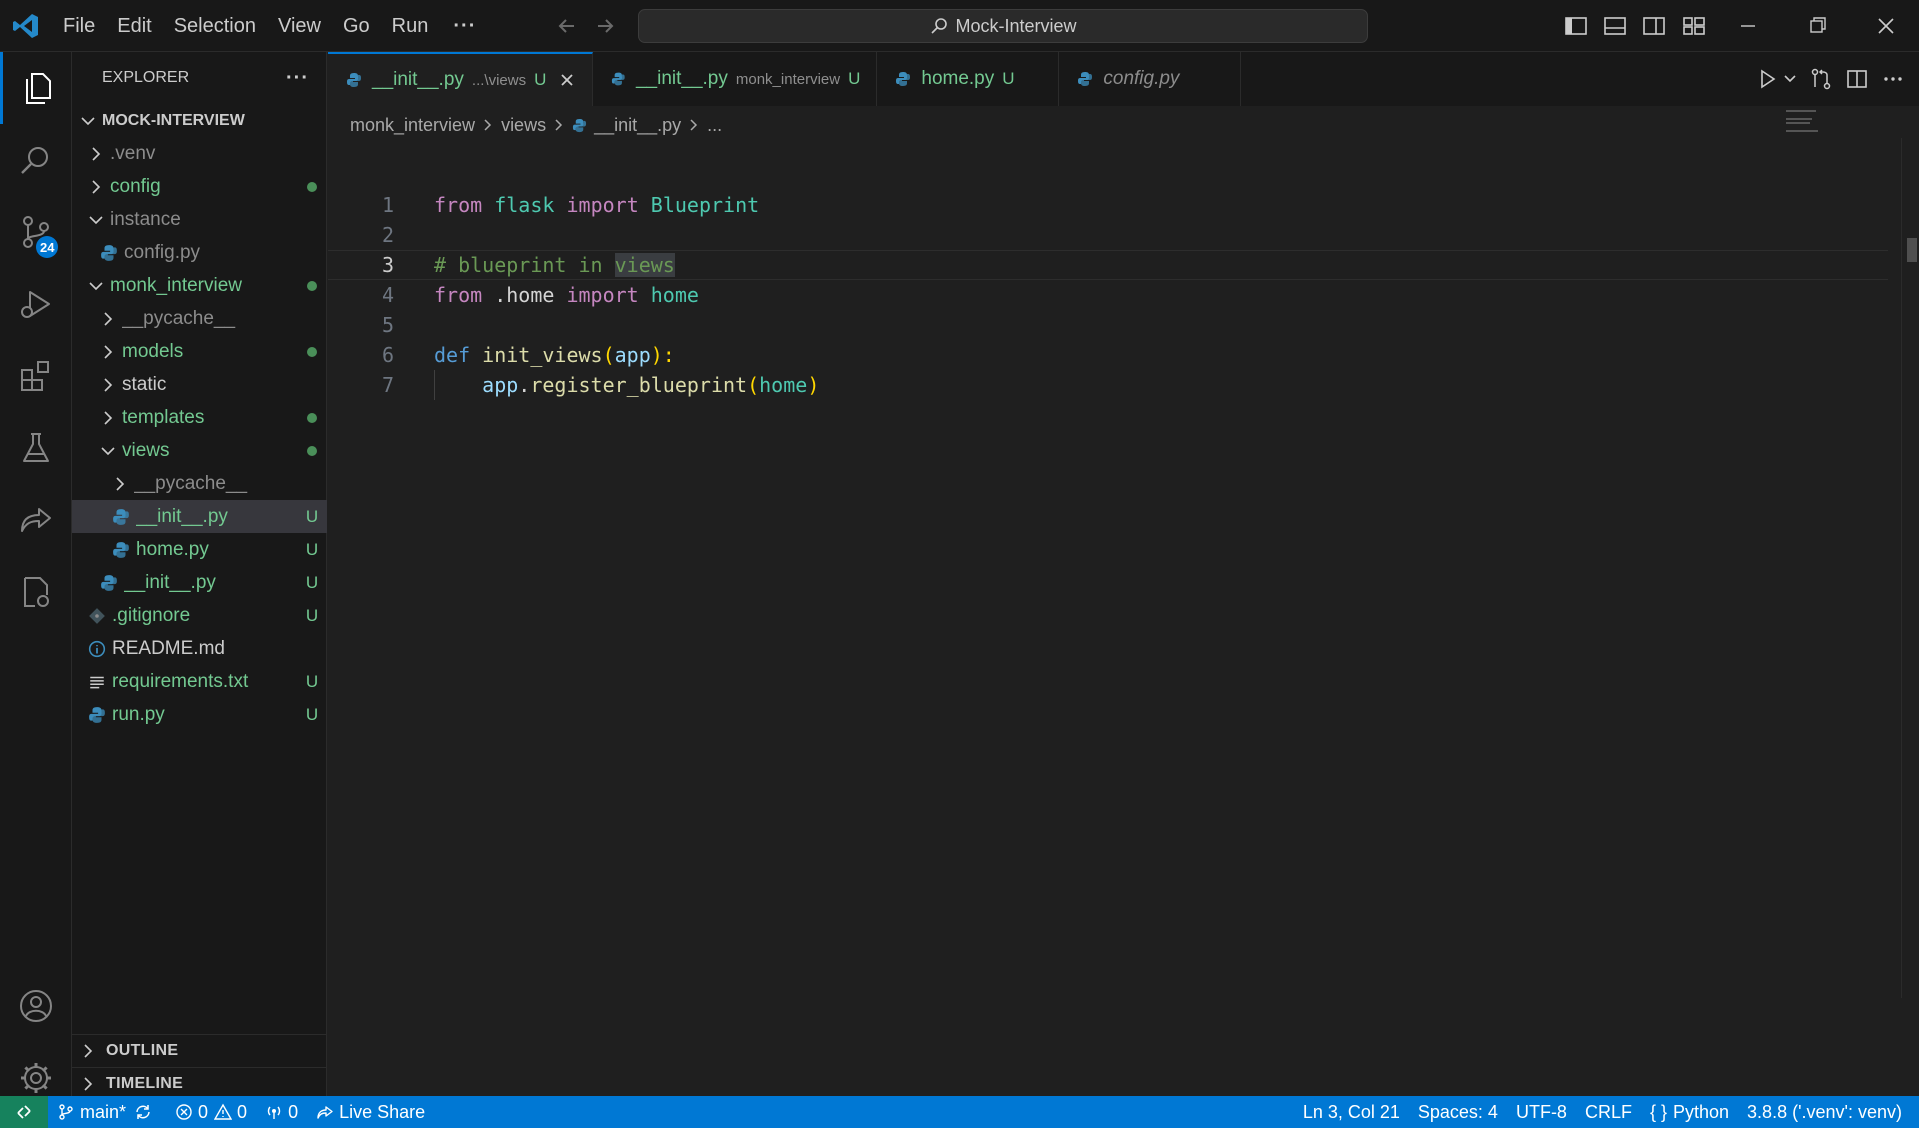 The height and width of the screenshot is (1128, 1919). Describe the element at coordinates (145, 219) in the screenshot. I see `tree-item-label: instance` at that location.